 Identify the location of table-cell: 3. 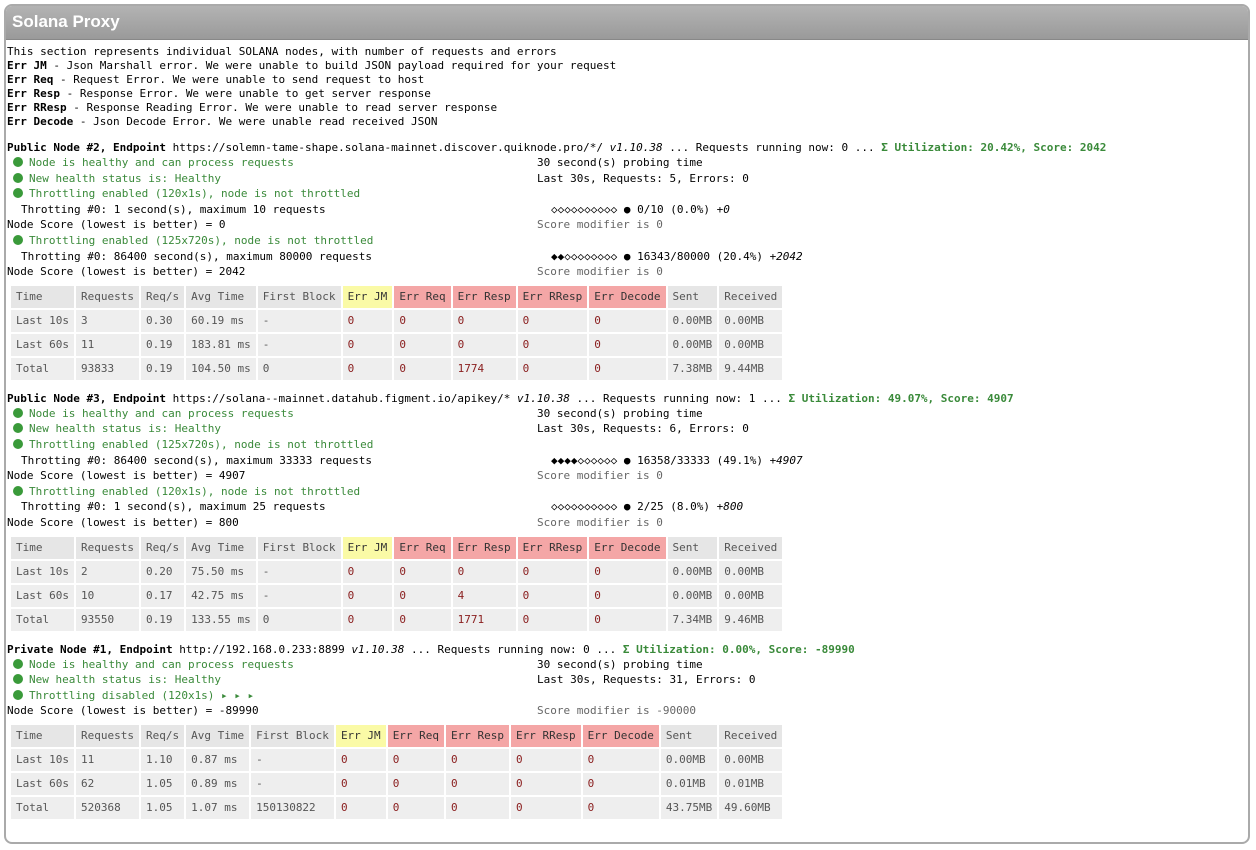
(107, 320).